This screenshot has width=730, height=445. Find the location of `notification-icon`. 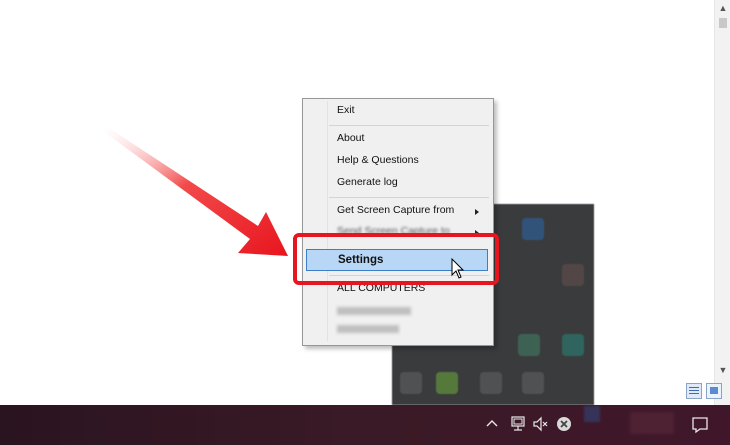

notification-icon is located at coordinates (700, 425).